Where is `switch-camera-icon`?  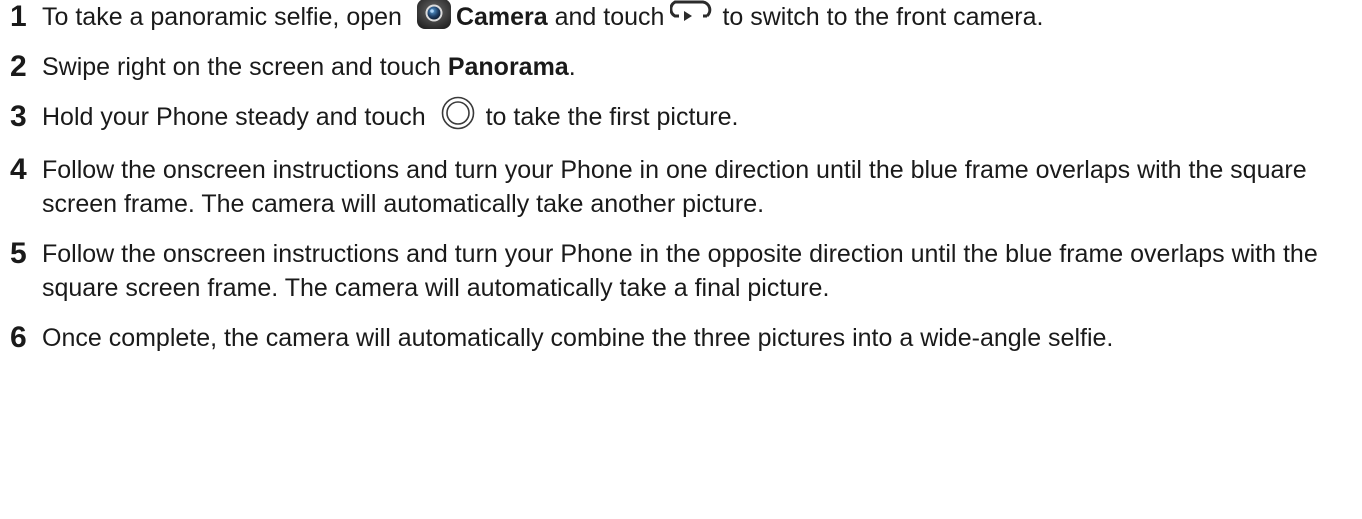 switch-camera-icon is located at coordinates (690, 13).